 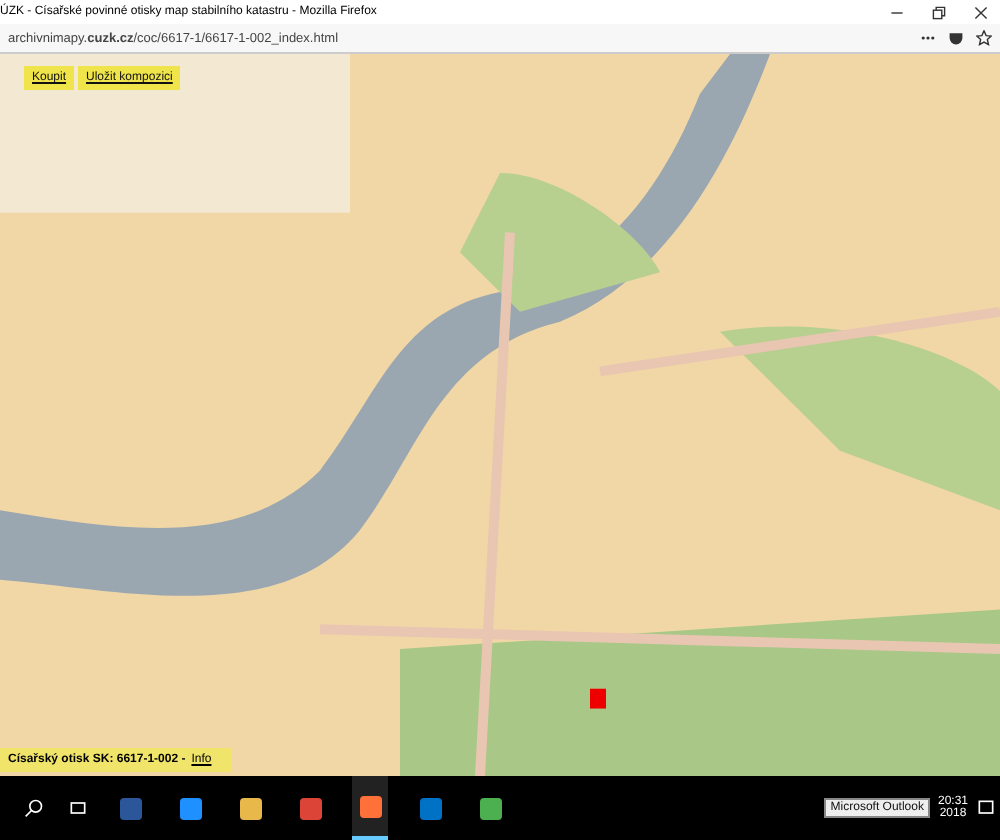 What do you see at coordinates (956, 38) in the screenshot?
I see `pocket-icon` at bounding box center [956, 38].